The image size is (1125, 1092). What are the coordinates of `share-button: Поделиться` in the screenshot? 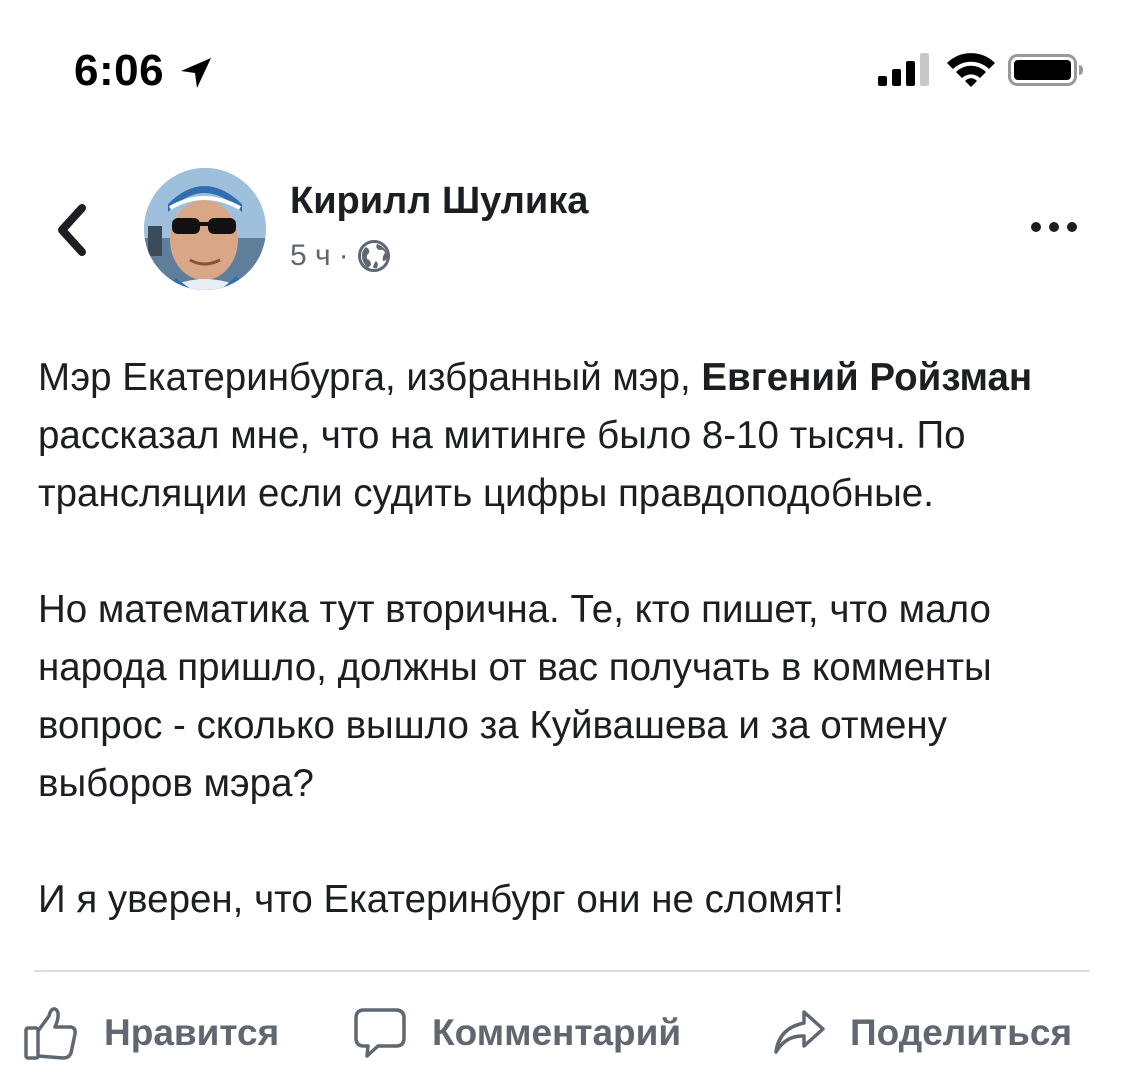 It's located at (922, 1033).